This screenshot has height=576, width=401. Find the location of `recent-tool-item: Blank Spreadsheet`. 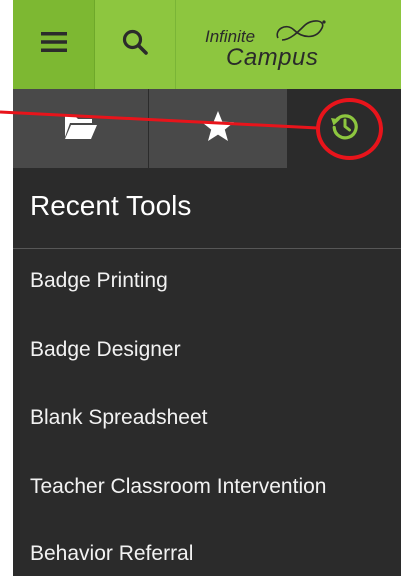

recent-tool-item: Blank Spreadsheet is located at coordinates (118, 418).